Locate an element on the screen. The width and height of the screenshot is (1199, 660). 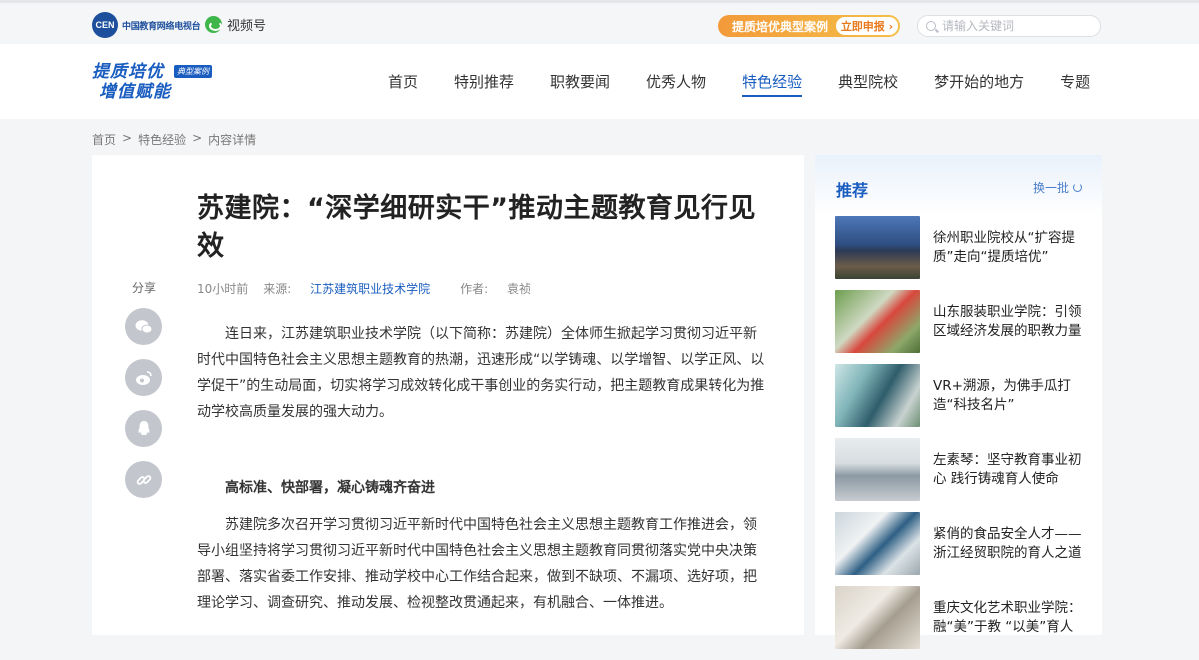
wechat-icon is located at coordinates (143, 326).